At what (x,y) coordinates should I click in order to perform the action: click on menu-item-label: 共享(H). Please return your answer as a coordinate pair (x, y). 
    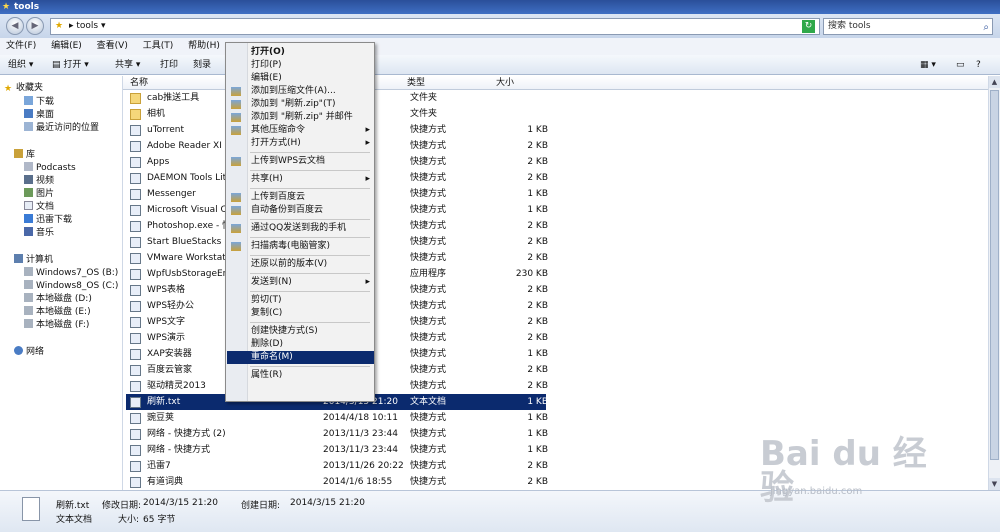
    Looking at the image, I should click on (267, 179).